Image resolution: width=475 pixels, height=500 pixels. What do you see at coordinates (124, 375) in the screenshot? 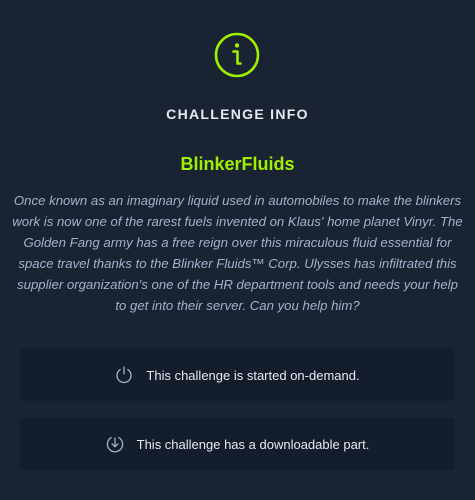
I see `power-icon` at bounding box center [124, 375].